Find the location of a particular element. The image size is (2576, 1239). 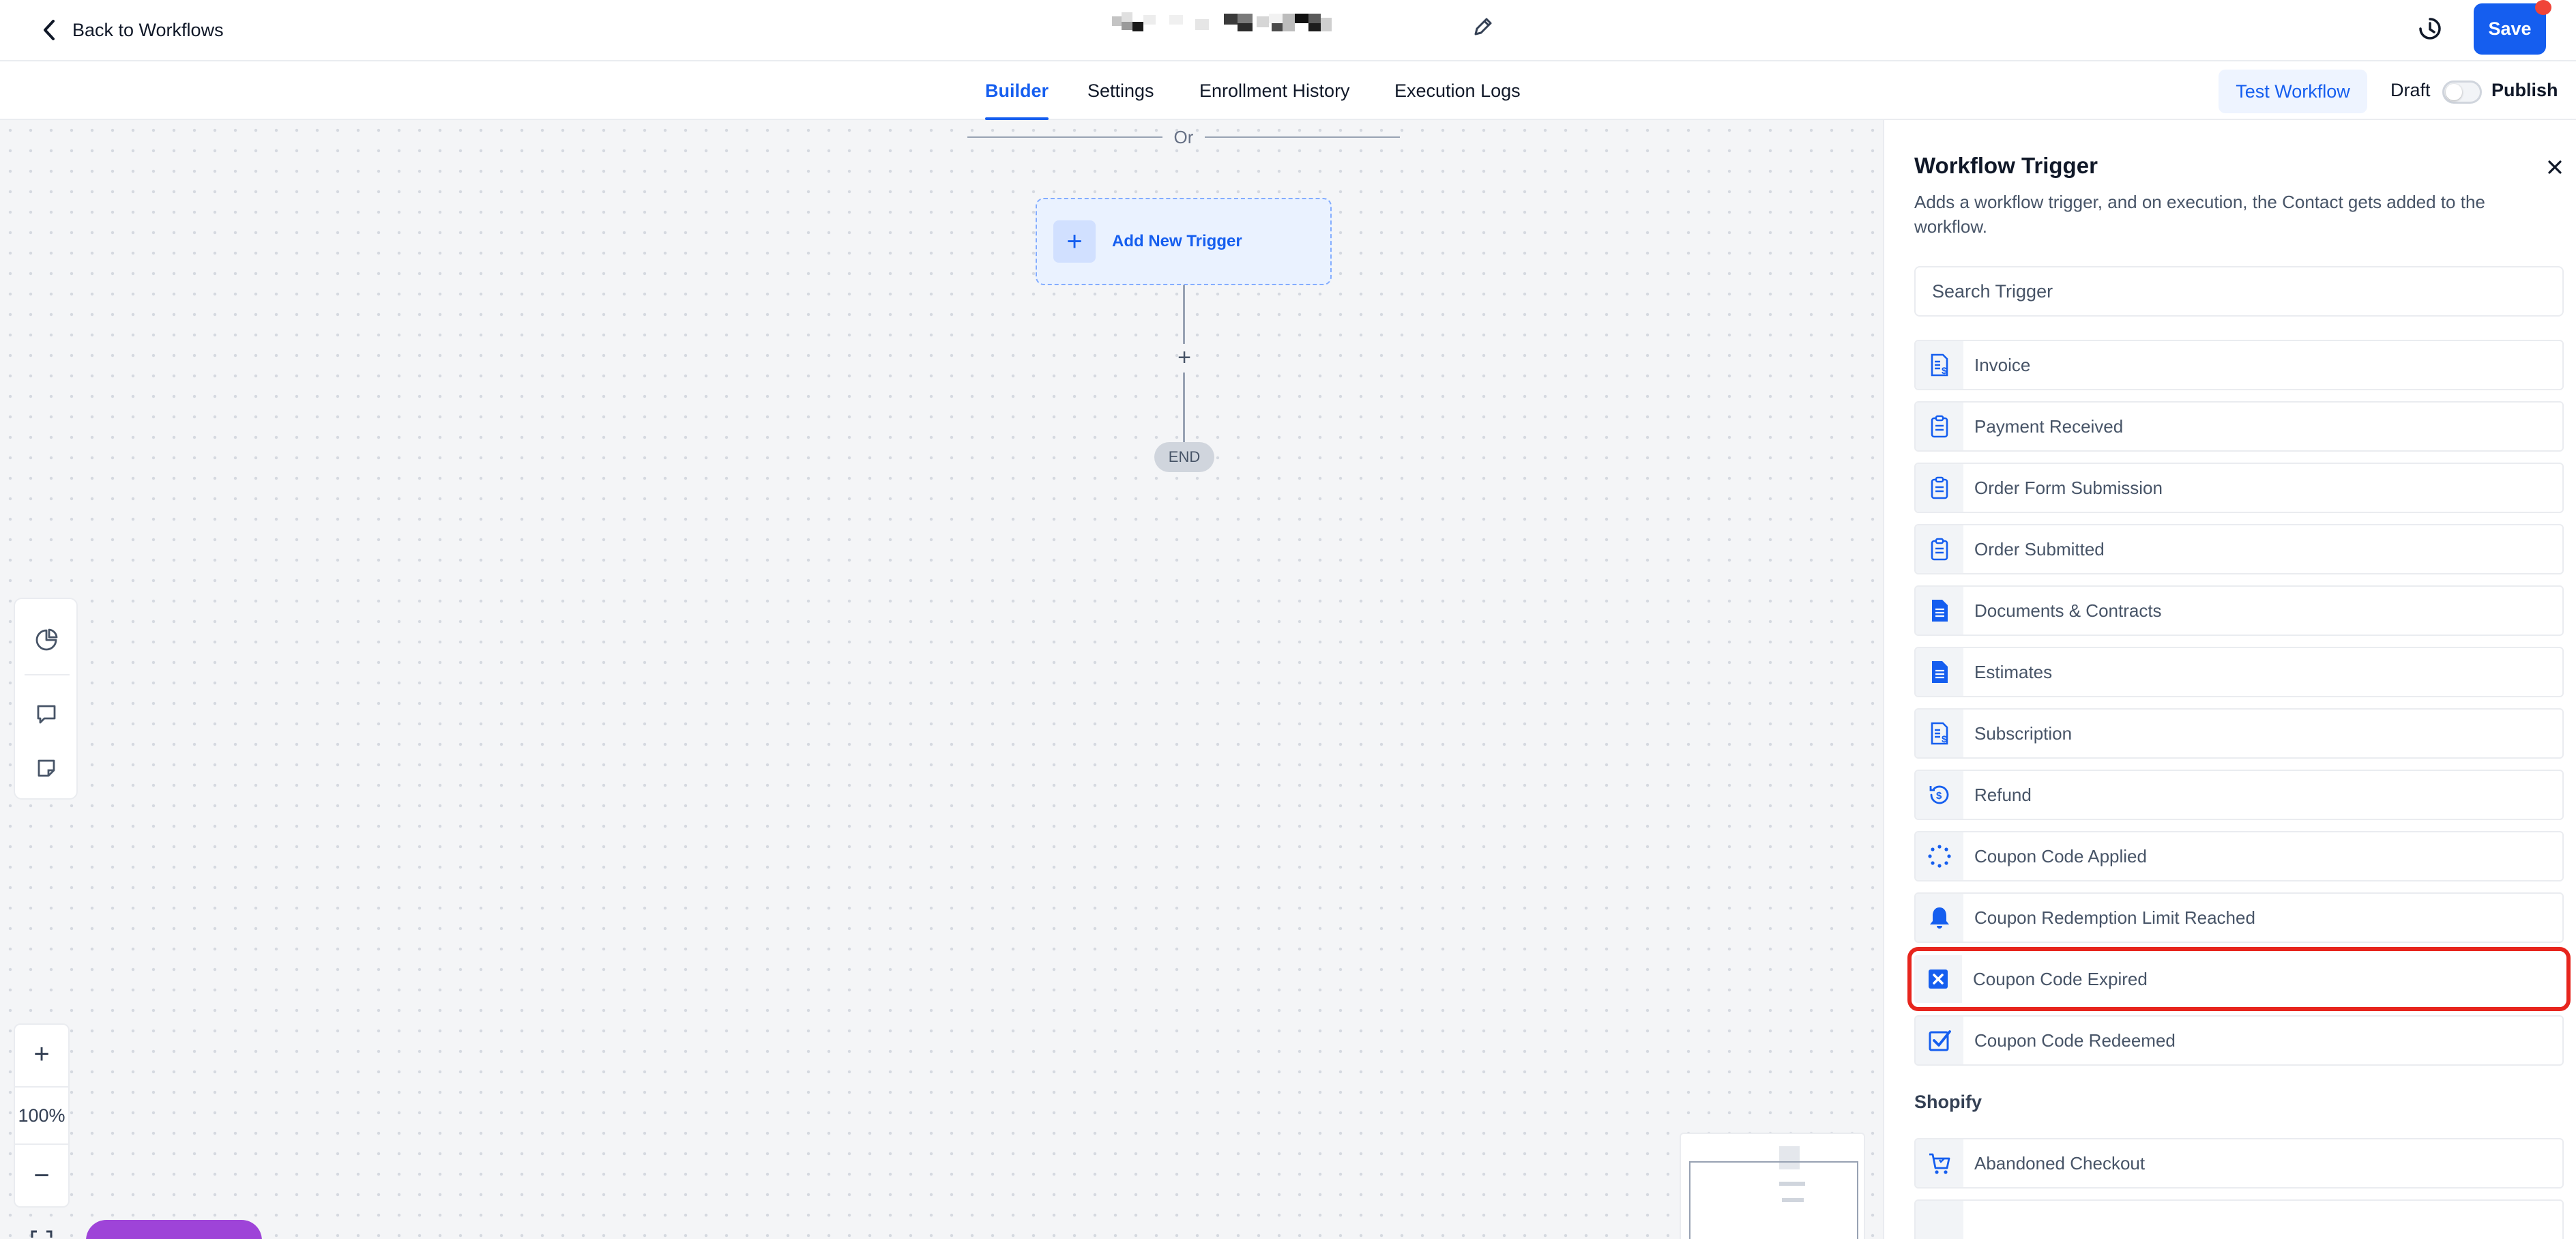

add-trigger-label: Add New Trigger is located at coordinates (1177, 241).